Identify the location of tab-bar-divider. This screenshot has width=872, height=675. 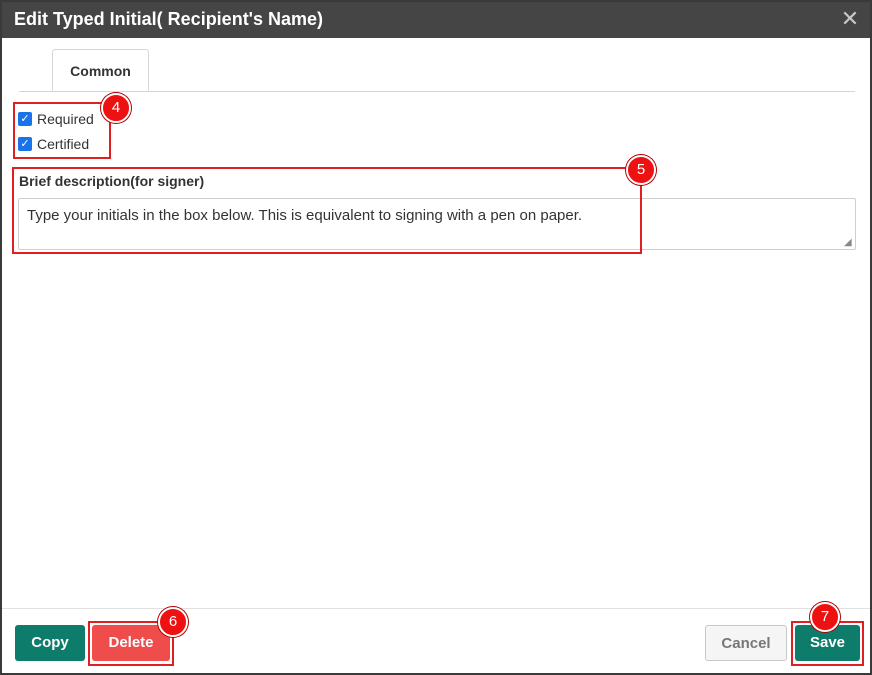
(437, 91).